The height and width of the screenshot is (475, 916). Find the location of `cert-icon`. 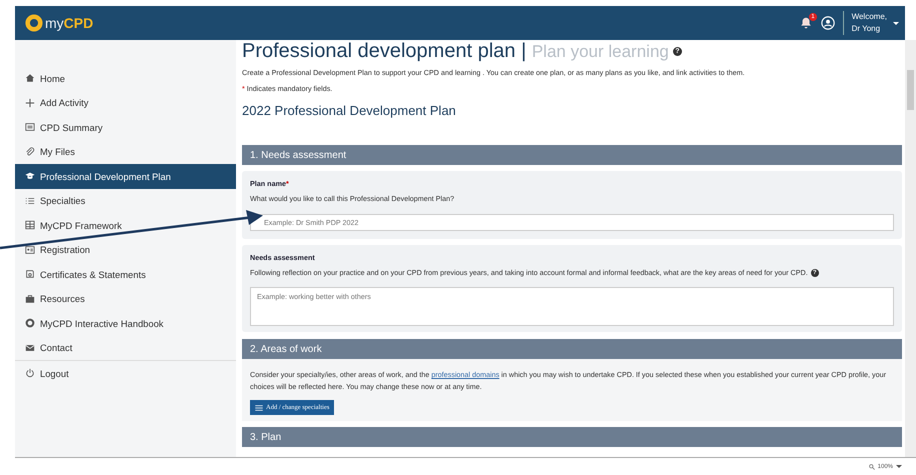

cert-icon is located at coordinates (30, 274).